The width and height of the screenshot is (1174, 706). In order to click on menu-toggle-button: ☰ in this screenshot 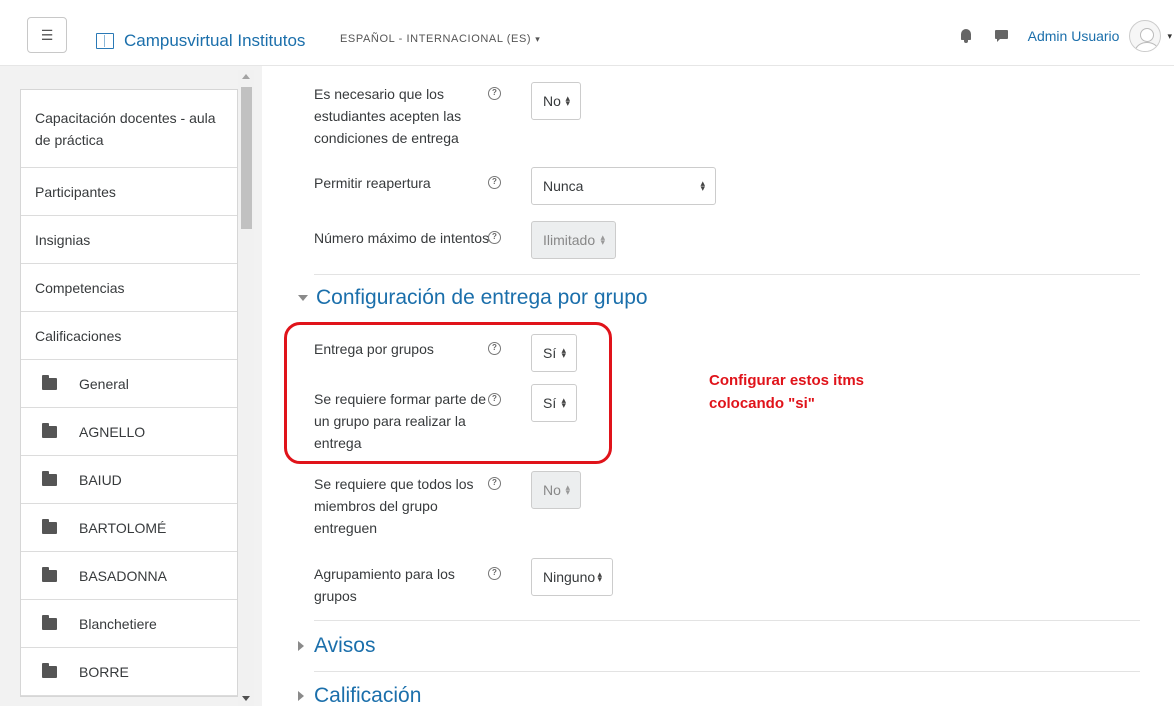, I will do `click(47, 35)`.